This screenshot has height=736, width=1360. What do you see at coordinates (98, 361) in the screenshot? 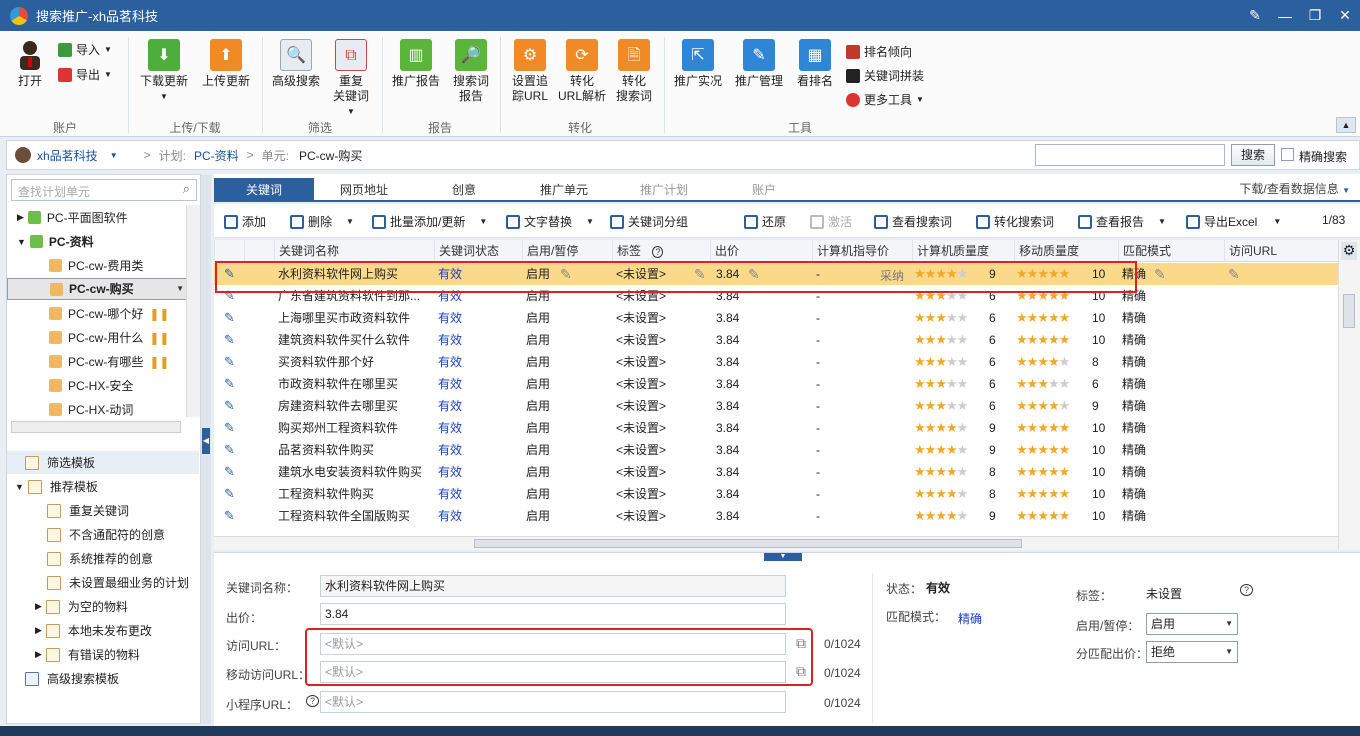
I see `tree-item-unit: PC-cw-有哪些 ❚❚` at bounding box center [98, 361].